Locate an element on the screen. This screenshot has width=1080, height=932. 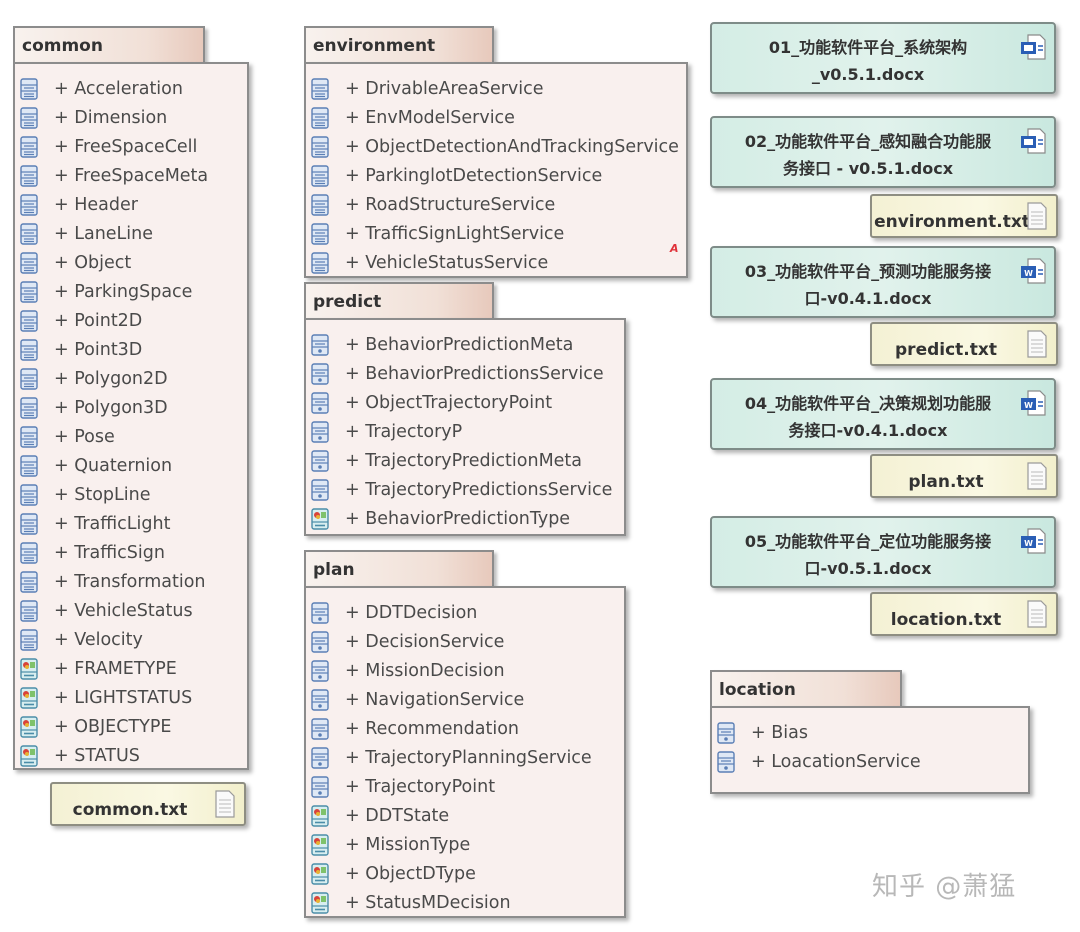
package-item: + Recommendation is located at coordinates (465, 728).